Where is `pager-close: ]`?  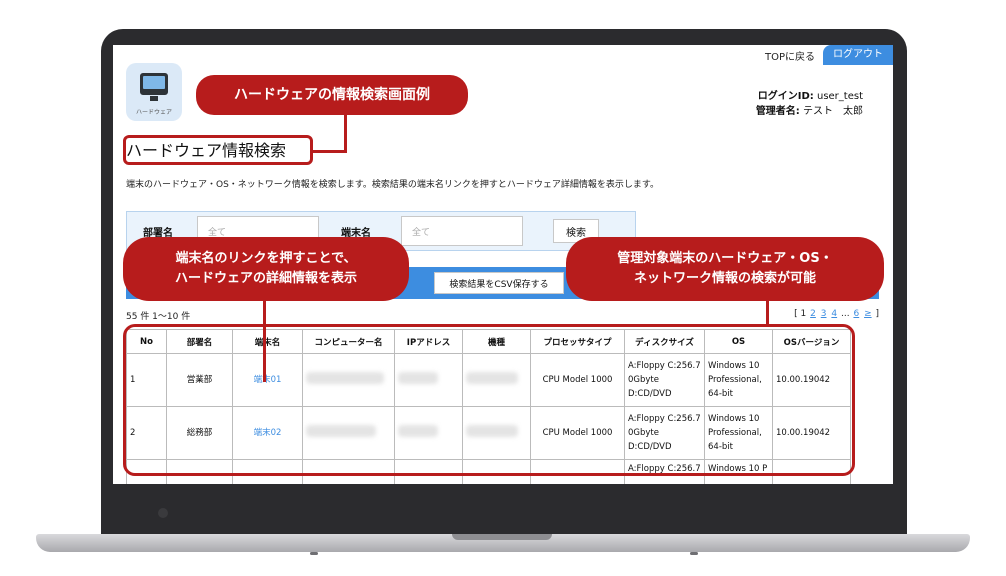
pager-close: ] is located at coordinates (877, 314).